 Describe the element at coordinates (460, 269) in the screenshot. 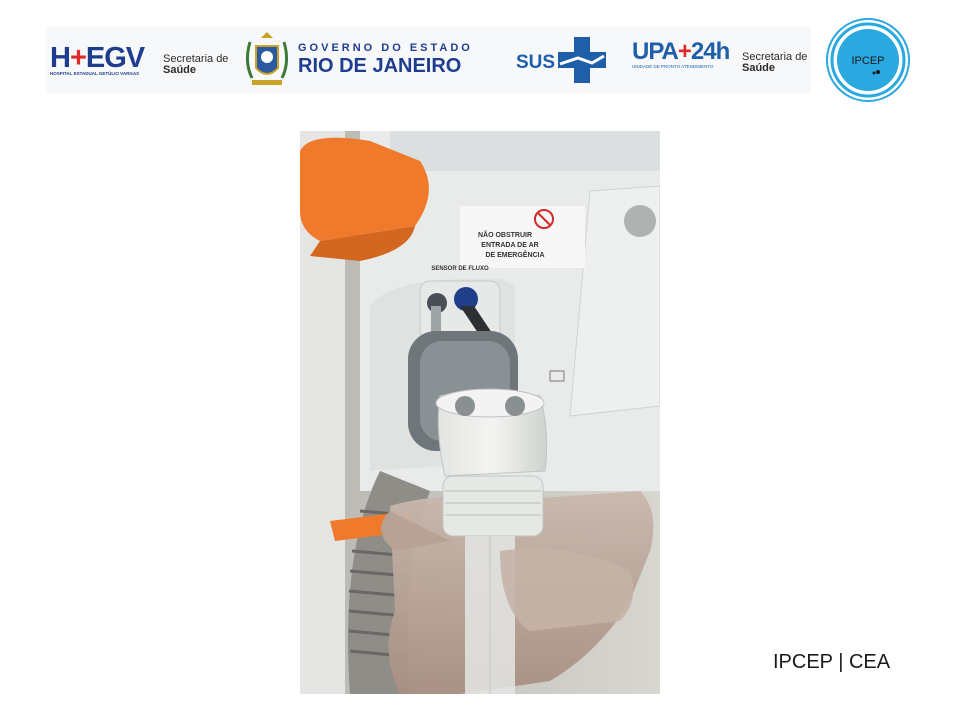

I see `flow-sensor-label: SENSOR DE FLUXO` at that location.